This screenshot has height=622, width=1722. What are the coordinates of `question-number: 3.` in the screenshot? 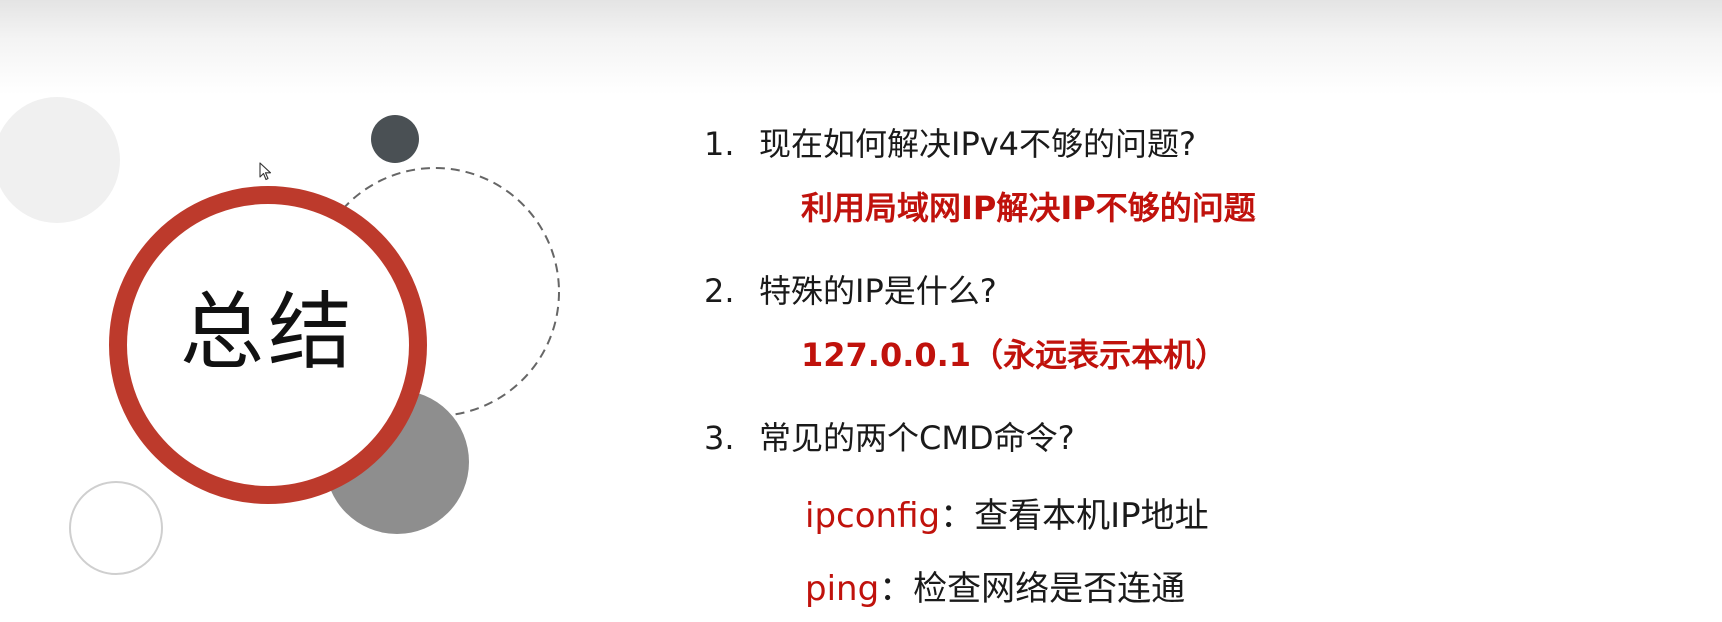 It's located at (719, 438).